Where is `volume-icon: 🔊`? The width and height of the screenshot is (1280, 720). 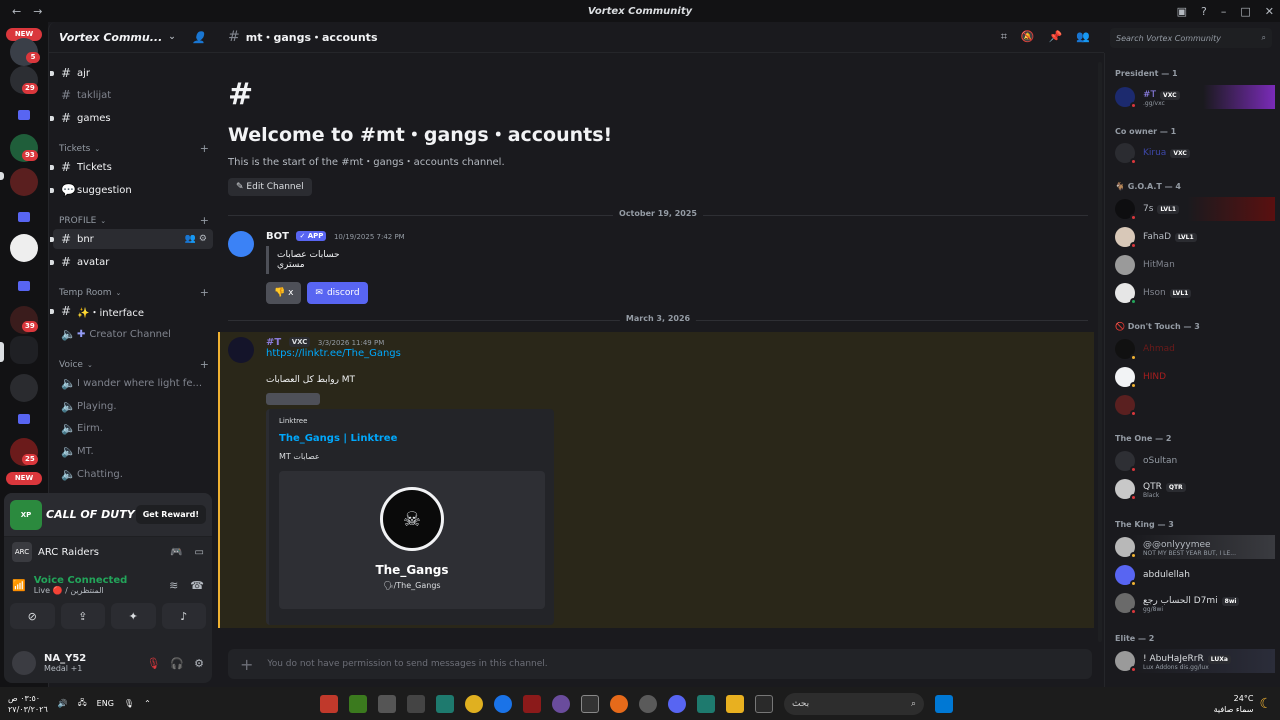
volume-icon: 🔊 is located at coordinates (63, 703).